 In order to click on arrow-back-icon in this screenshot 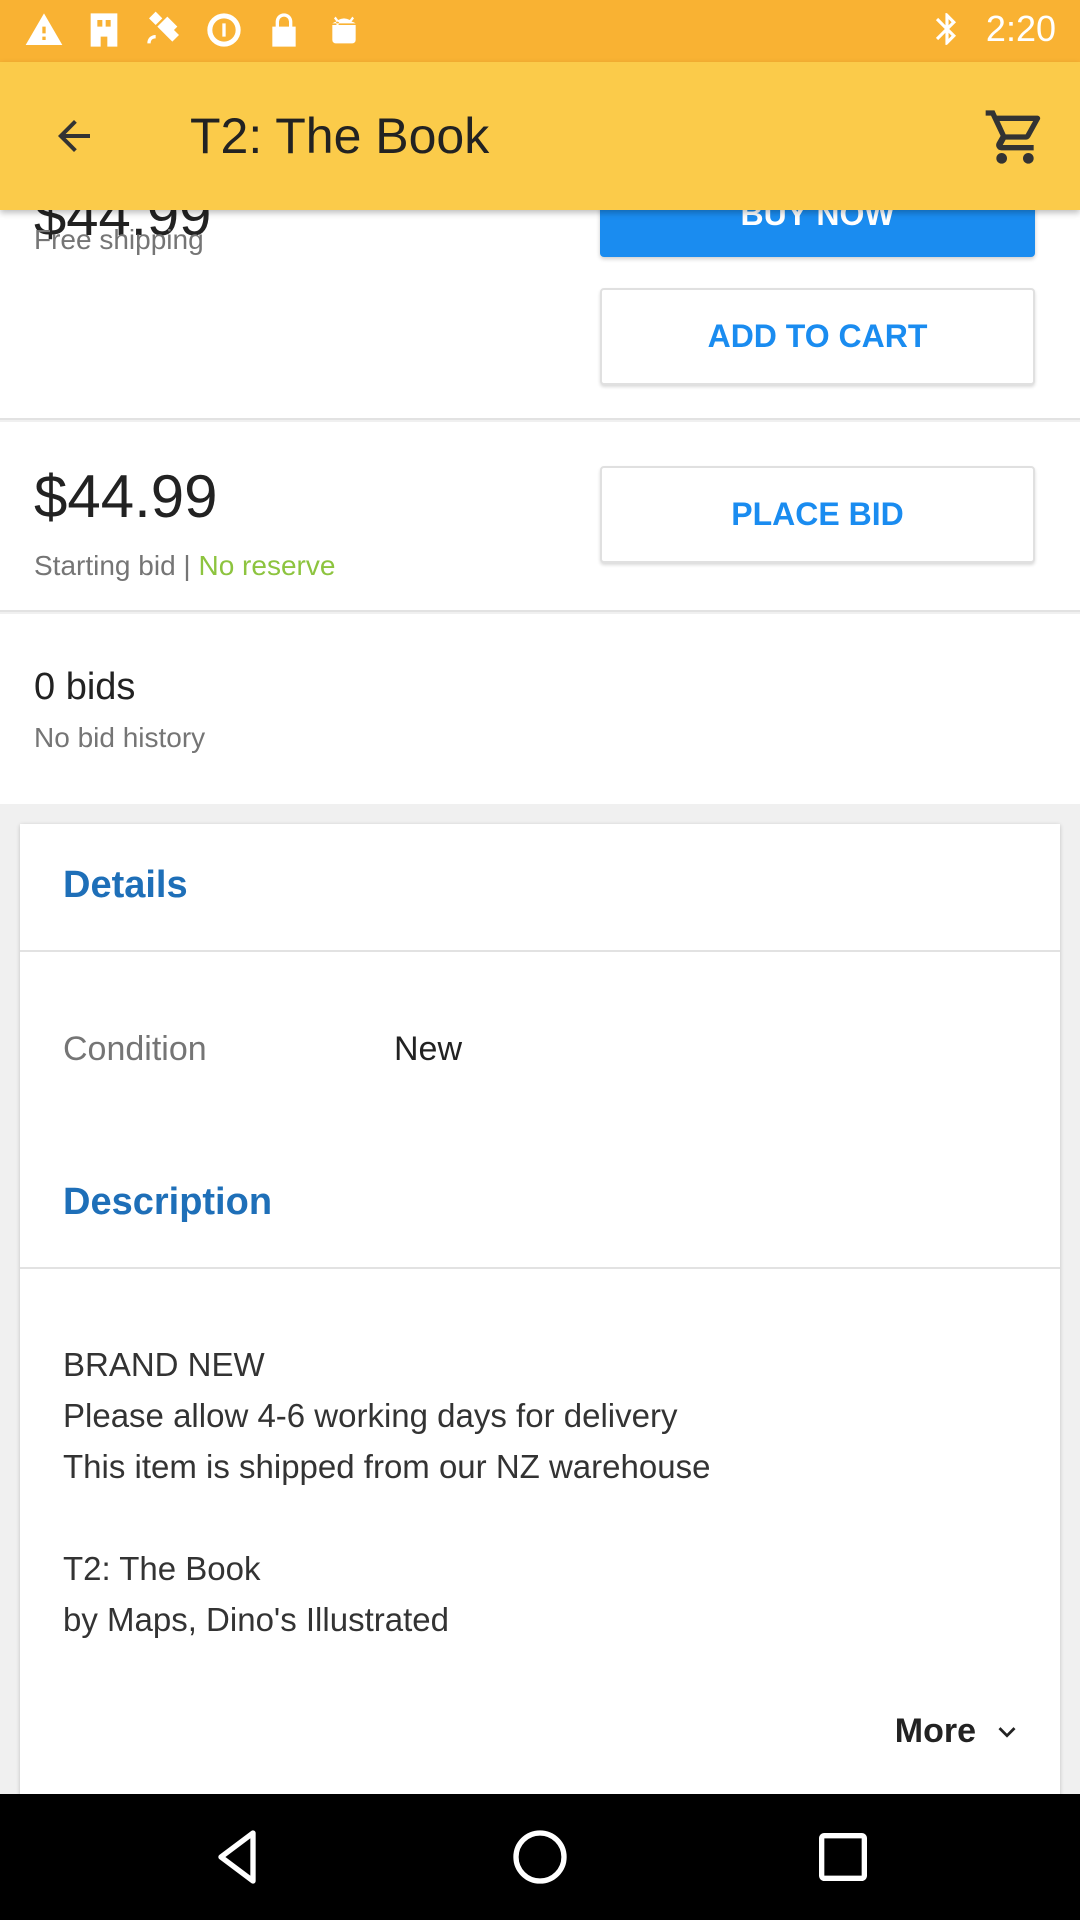, I will do `click(74, 136)`.